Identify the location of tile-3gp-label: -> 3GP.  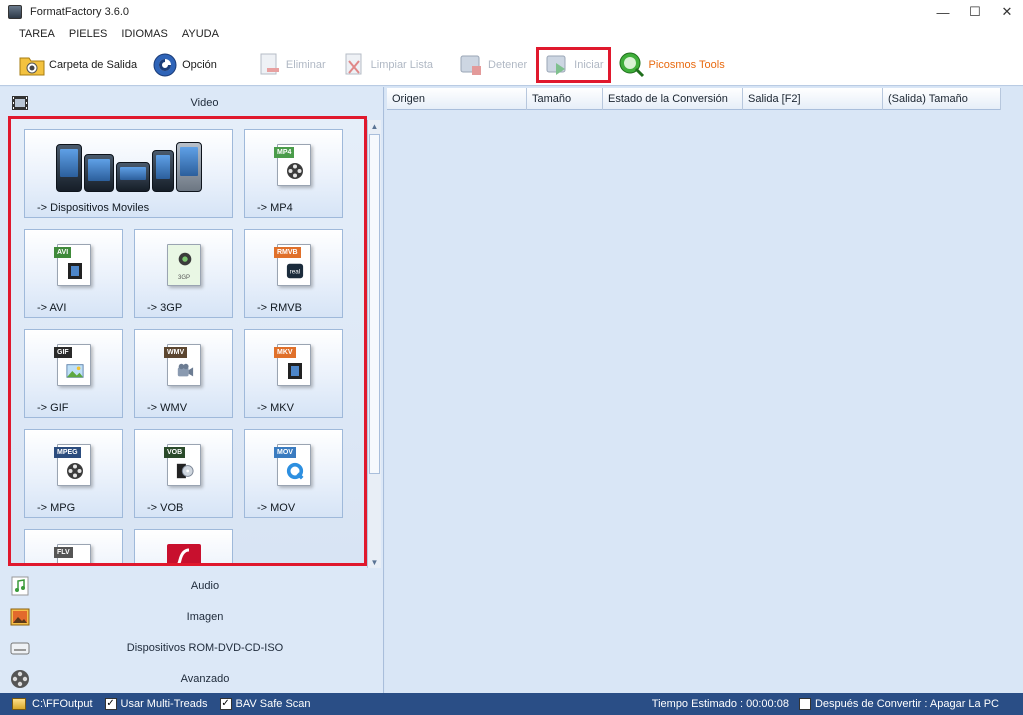
(165, 308).